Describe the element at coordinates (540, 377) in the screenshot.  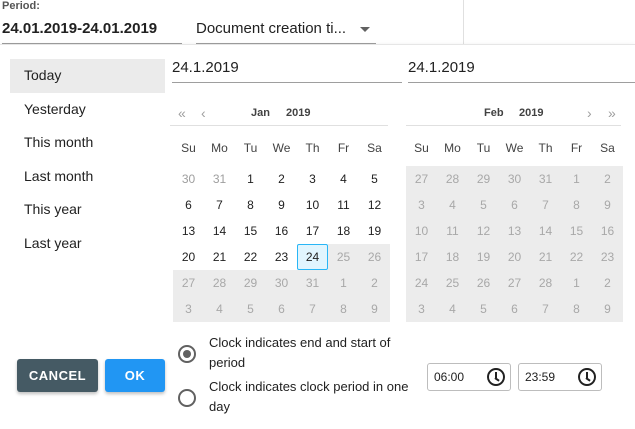
I see `end-time-value: 23:59` at that location.